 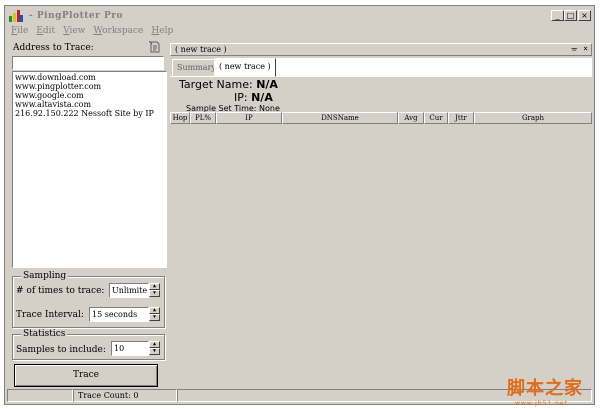 I want to click on list-item: 216.92.150.222 Nessoft Site by IP, so click(x=89, y=113).